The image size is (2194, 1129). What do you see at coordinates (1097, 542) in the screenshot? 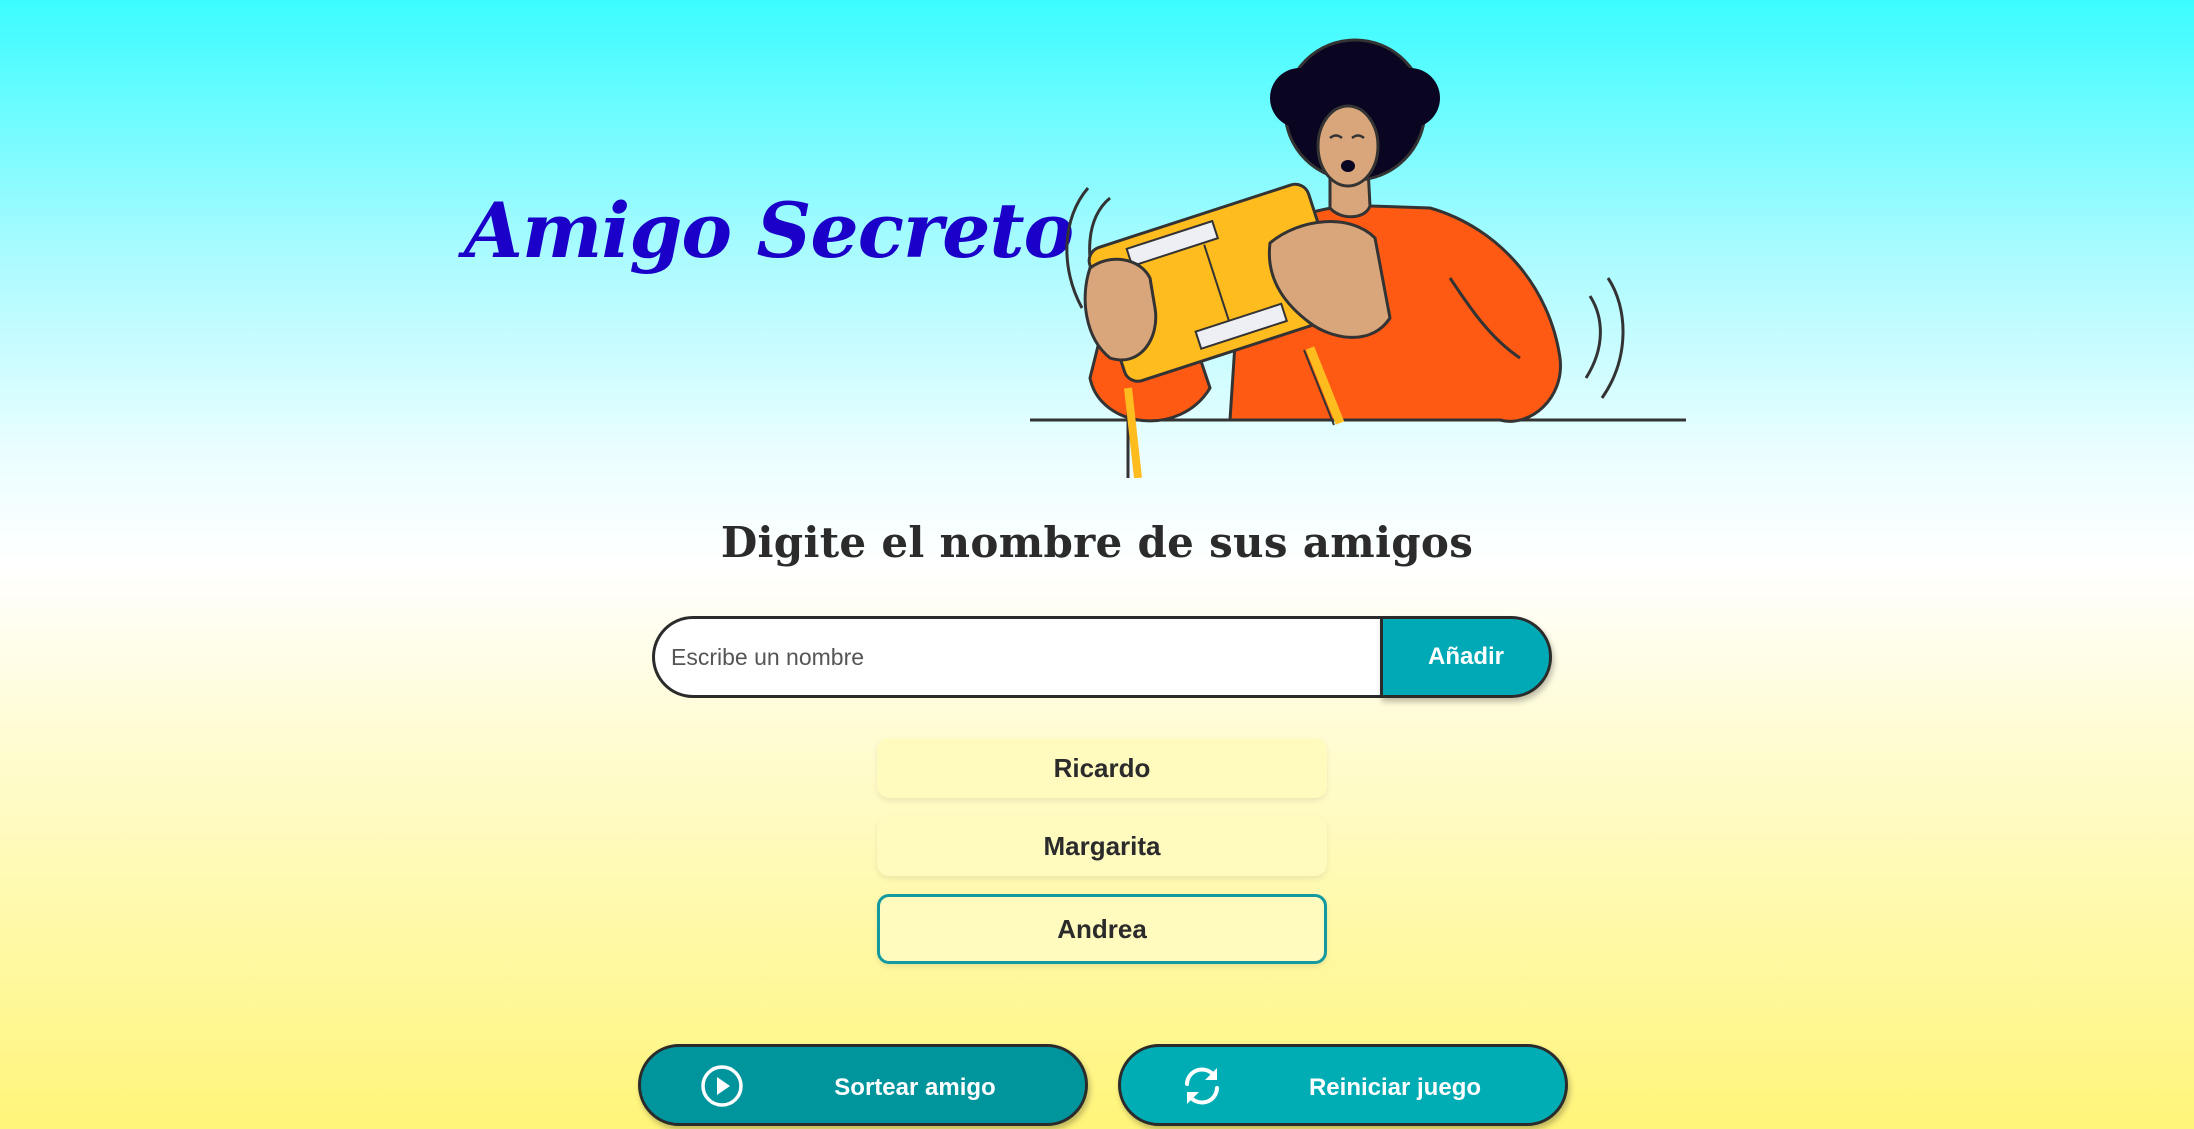
I see `section-heading: Digite el nombre de sus amigos` at bounding box center [1097, 542].